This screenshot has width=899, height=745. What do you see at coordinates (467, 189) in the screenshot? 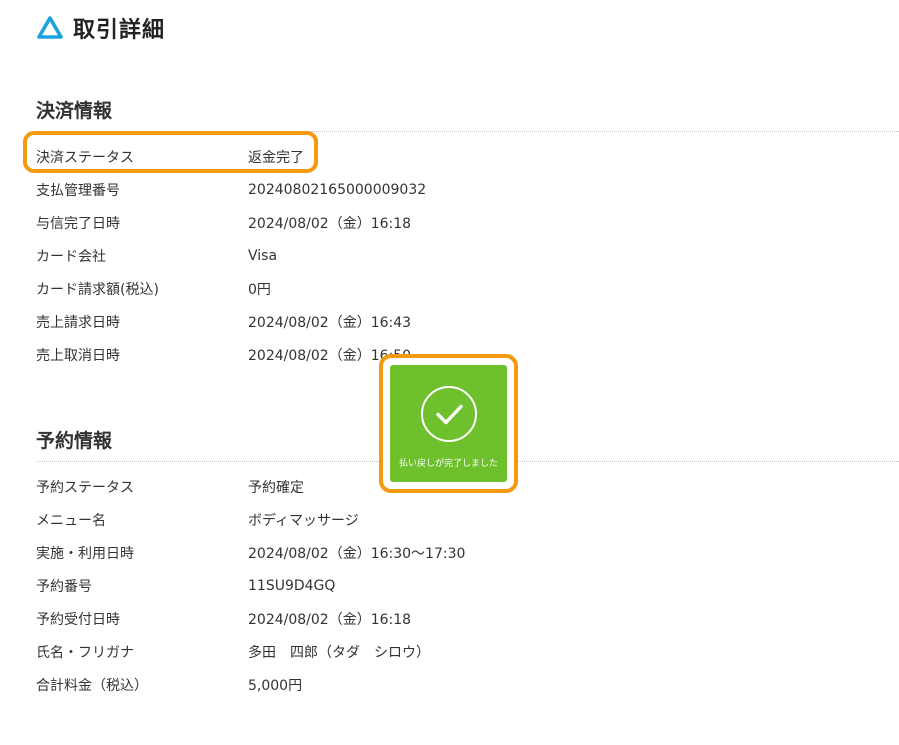
I see `payment-number-row: 支払管理番号 20240802165000009032` at bounding box center [467, 189].